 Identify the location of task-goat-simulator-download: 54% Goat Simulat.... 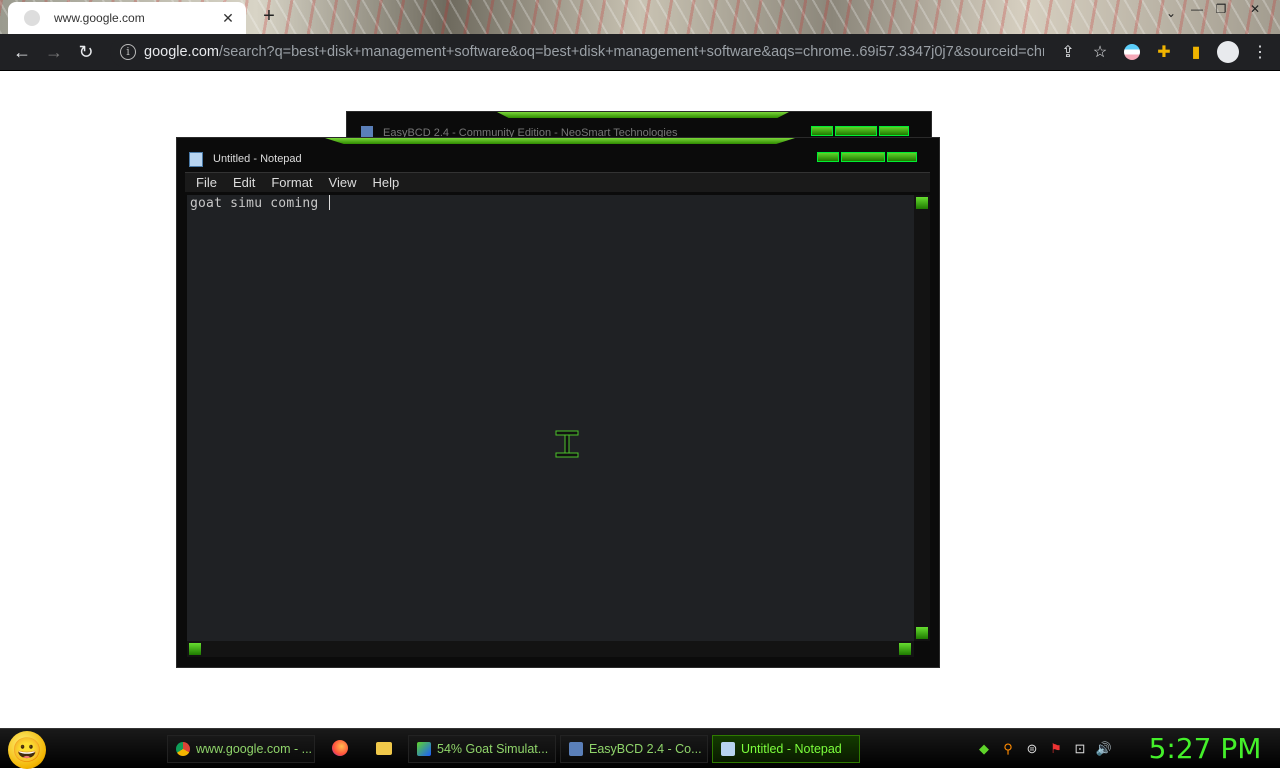
(482, 749).